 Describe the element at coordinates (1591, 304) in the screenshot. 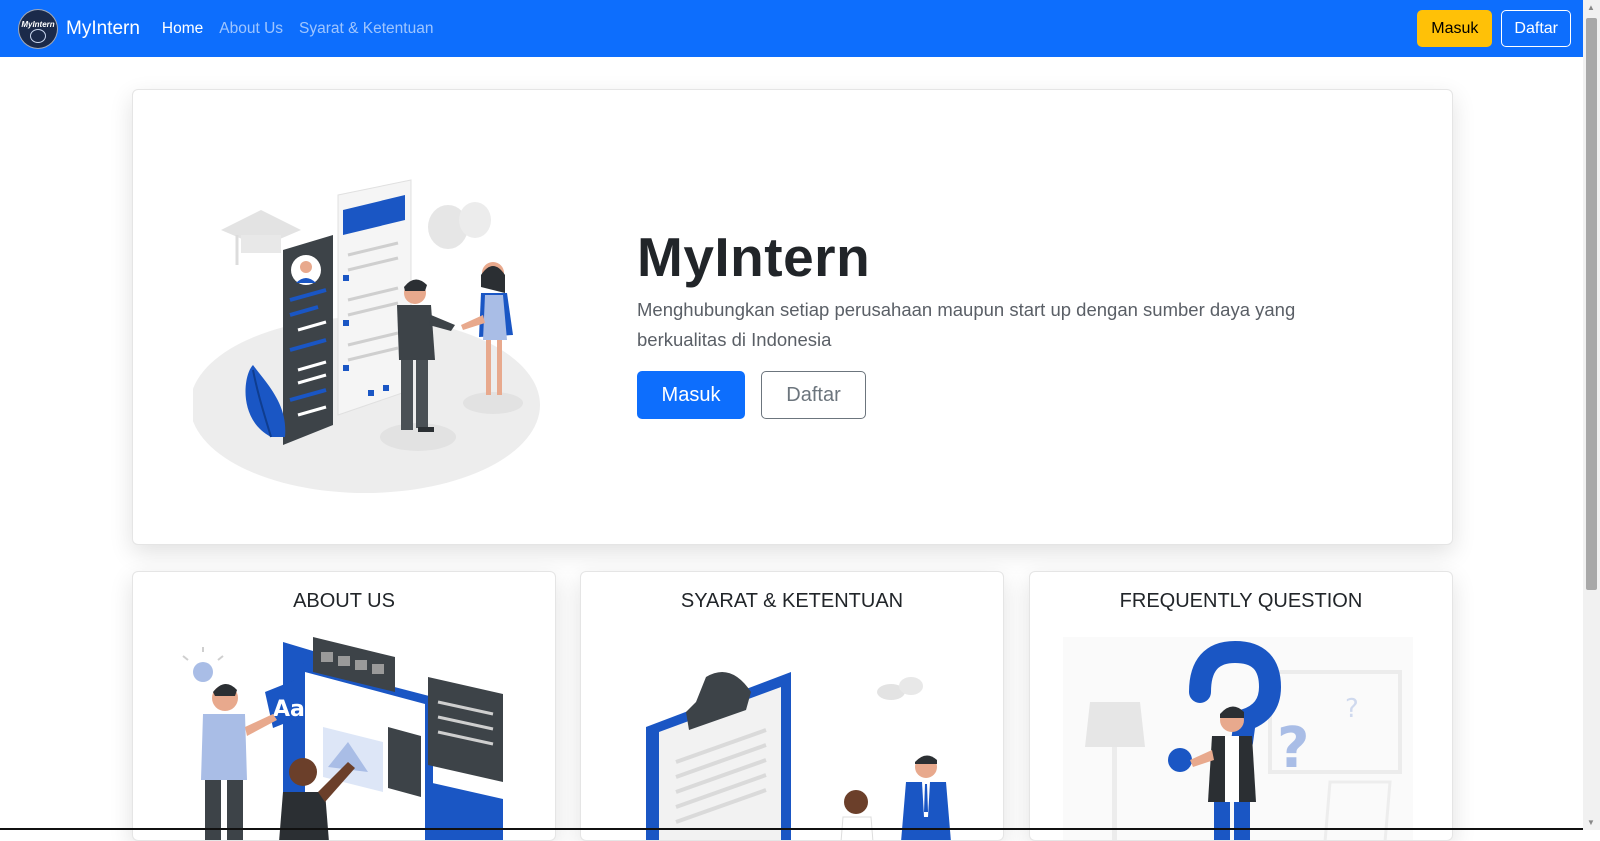

I see `scrollbar-thumb` at that location.